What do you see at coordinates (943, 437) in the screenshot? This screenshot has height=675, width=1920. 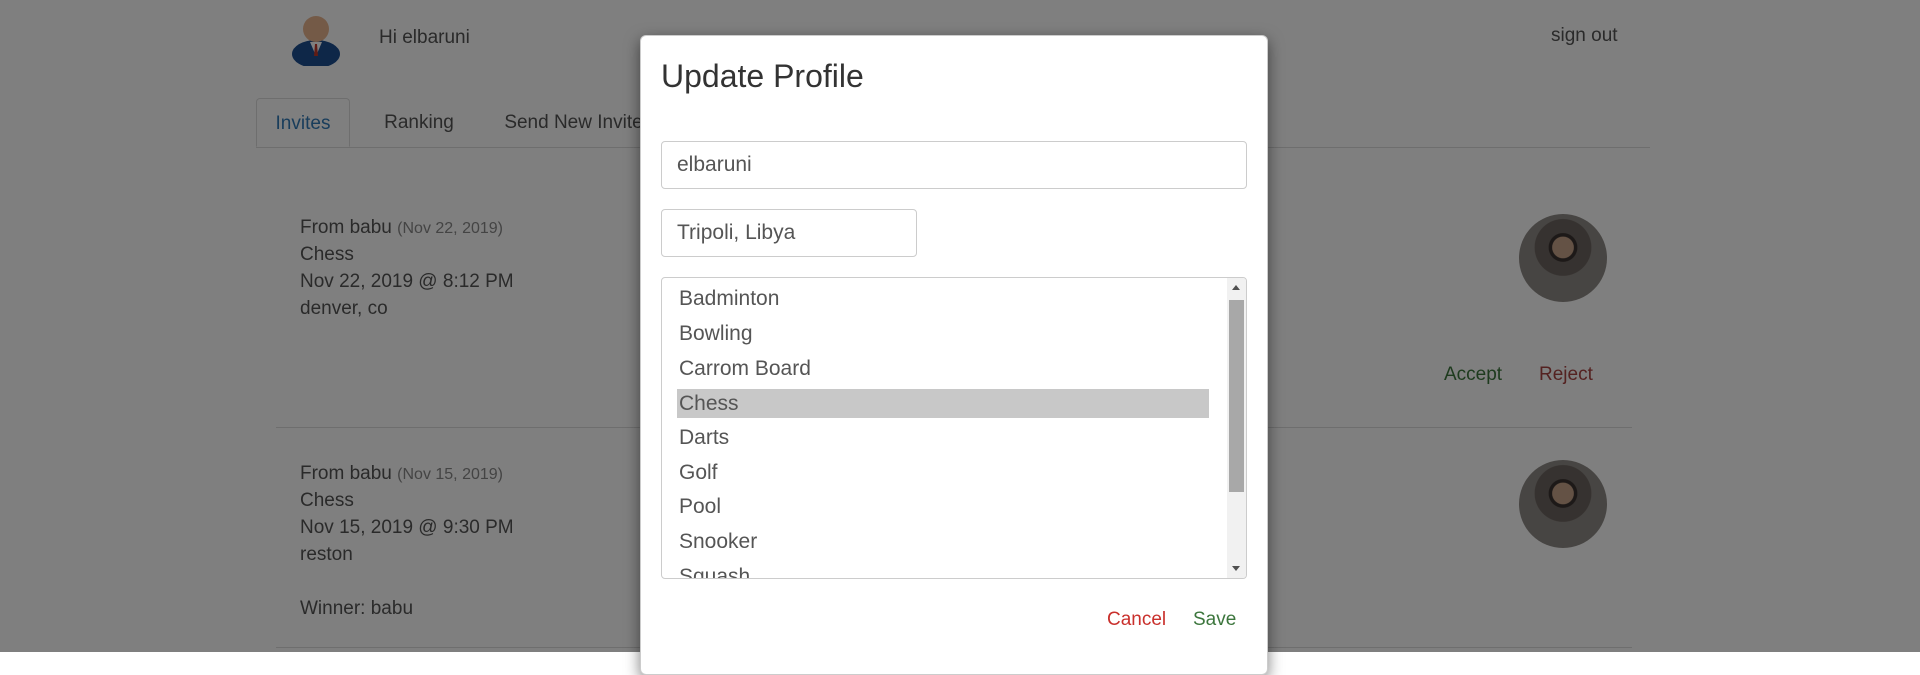 I see `sport-option: Darts` at bounding box center [943, 437].